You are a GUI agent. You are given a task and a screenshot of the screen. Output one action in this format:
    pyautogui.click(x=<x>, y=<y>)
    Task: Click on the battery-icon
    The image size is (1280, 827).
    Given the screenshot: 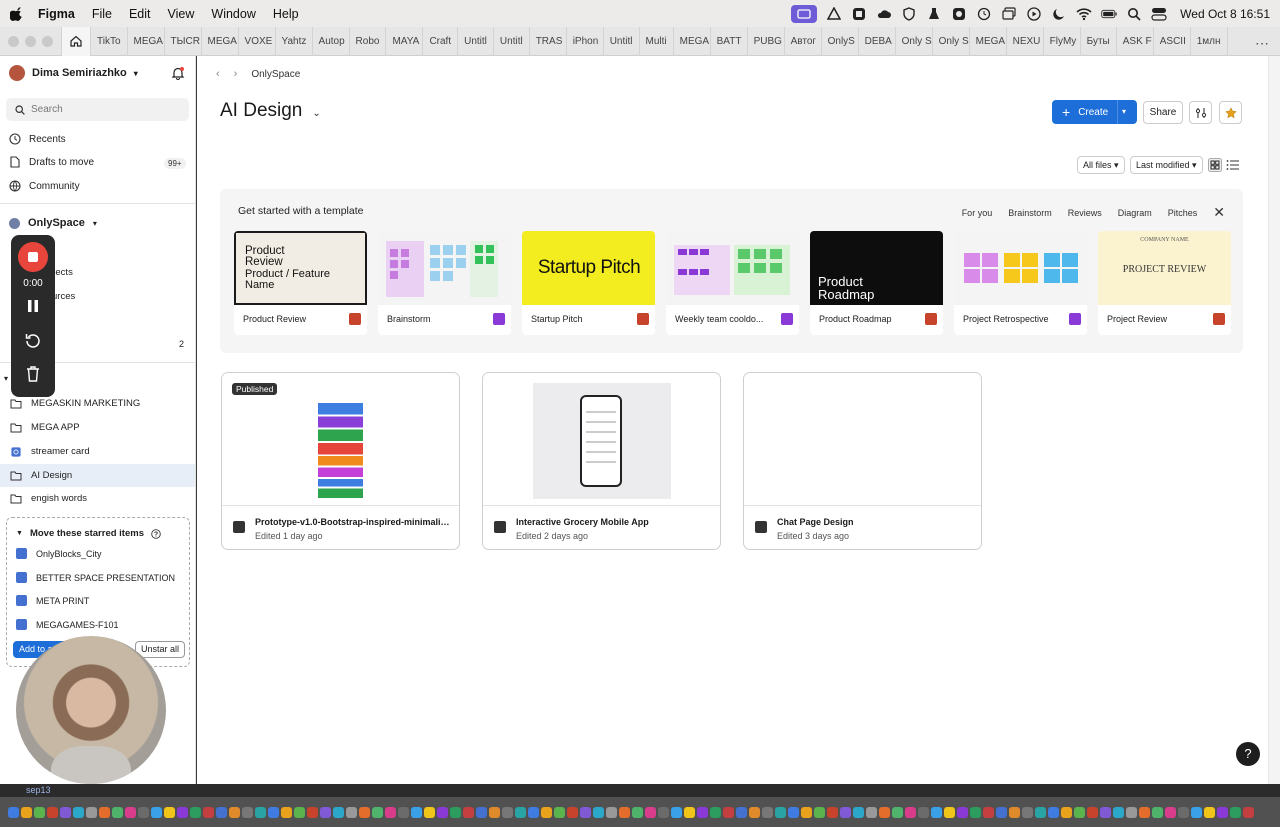 What is the action you would take?
    pyautogui.click(x=1109, y=14)
    